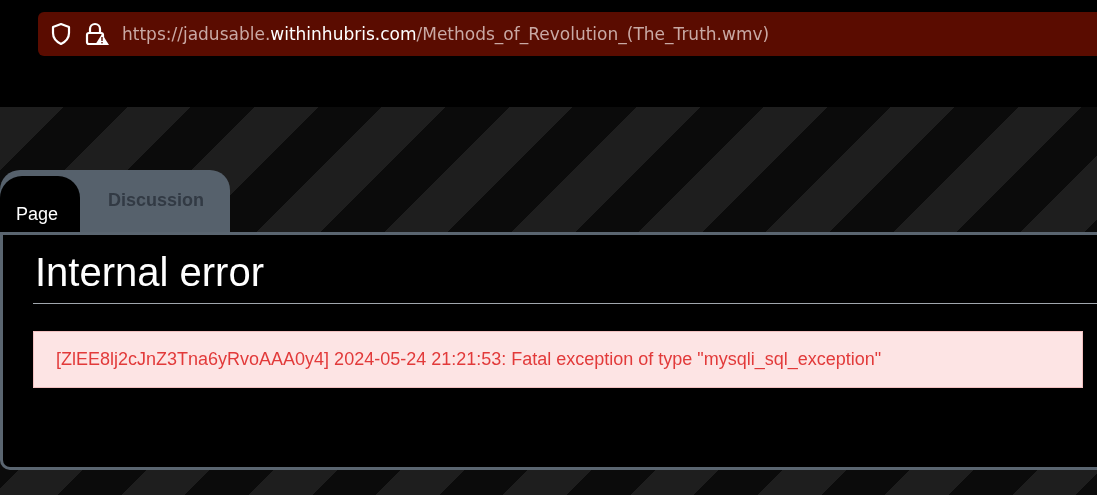 The height and width of the screenshot is (495, 1097). I want to click on url-path: /Methods_of_Revolution_(The_Truth.wmv), so click(593, 34).